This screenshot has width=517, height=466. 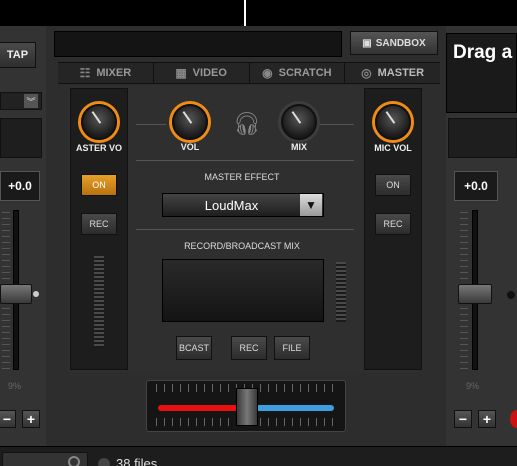 I want to click on record-vu-meter, so click(x=341, y=292).